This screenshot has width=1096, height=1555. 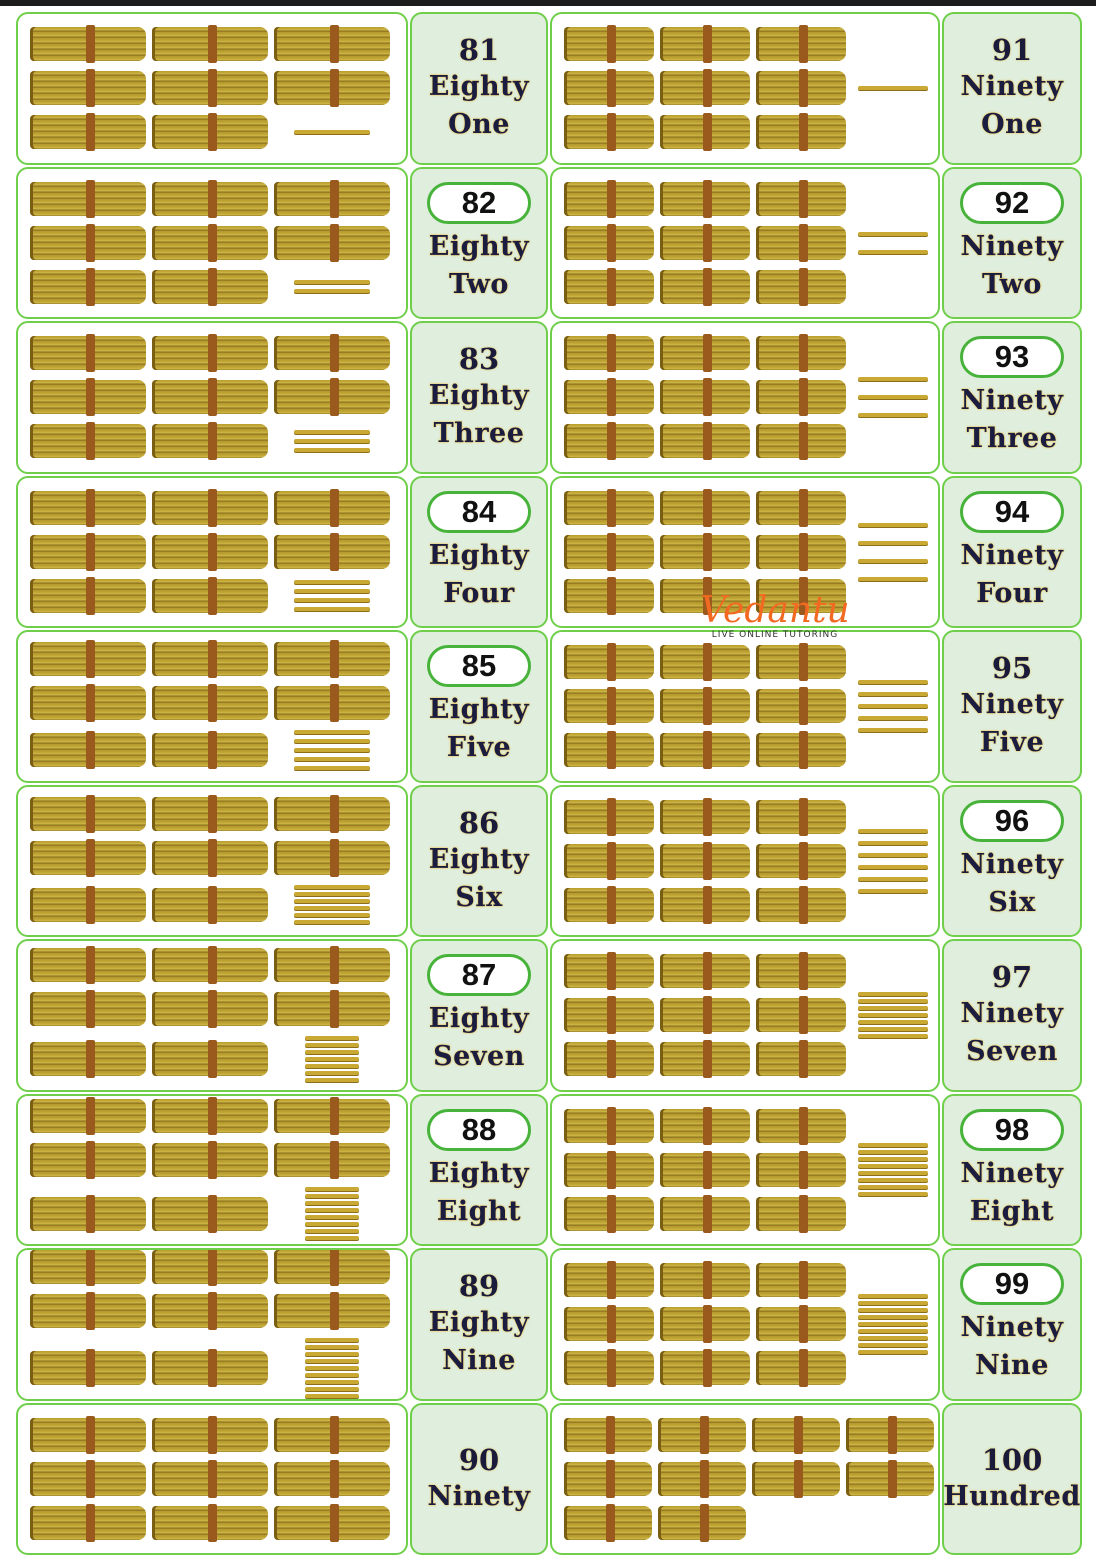 What do you see at coordinates (479, 1324) in the screenshot?
I see `number-label-89: 89EightyNine` at bounding box center [479, 1324].